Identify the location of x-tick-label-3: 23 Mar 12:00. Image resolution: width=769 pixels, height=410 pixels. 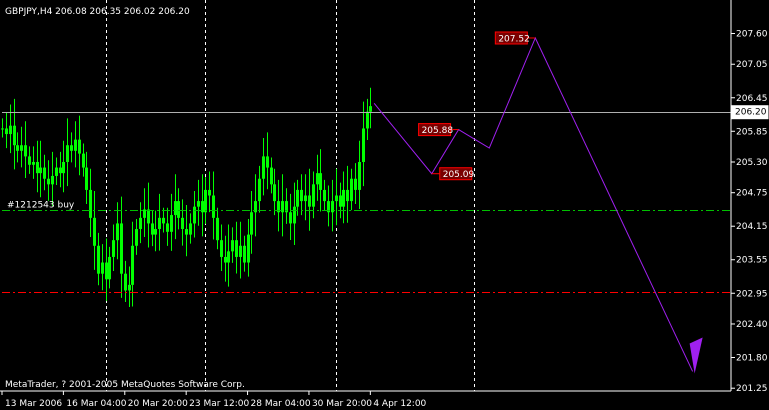
(219, 404).